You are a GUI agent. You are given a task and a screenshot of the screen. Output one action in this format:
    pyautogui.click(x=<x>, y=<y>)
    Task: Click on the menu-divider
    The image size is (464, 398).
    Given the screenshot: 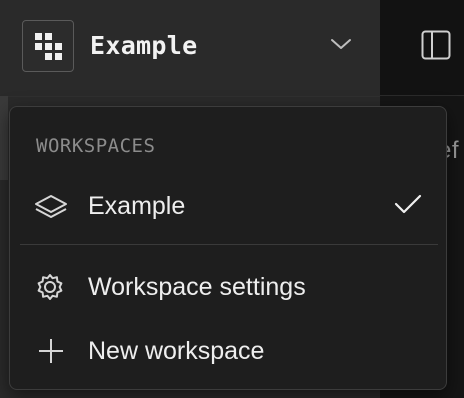 What is the action you would take?
    pyautogui.click(x=229, y=244)
    